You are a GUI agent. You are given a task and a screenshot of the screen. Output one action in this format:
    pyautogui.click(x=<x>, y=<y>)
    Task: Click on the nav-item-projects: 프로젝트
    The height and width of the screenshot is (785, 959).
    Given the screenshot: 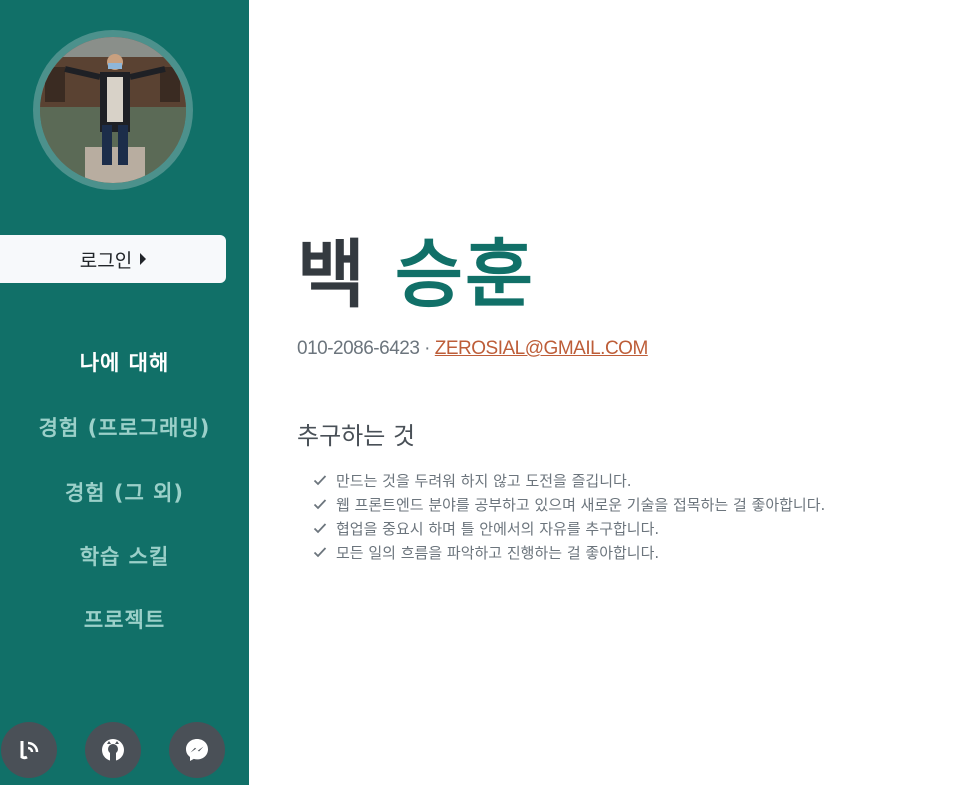 What is the action you would take?
    pyautogui.click(x=124, y=619)
    